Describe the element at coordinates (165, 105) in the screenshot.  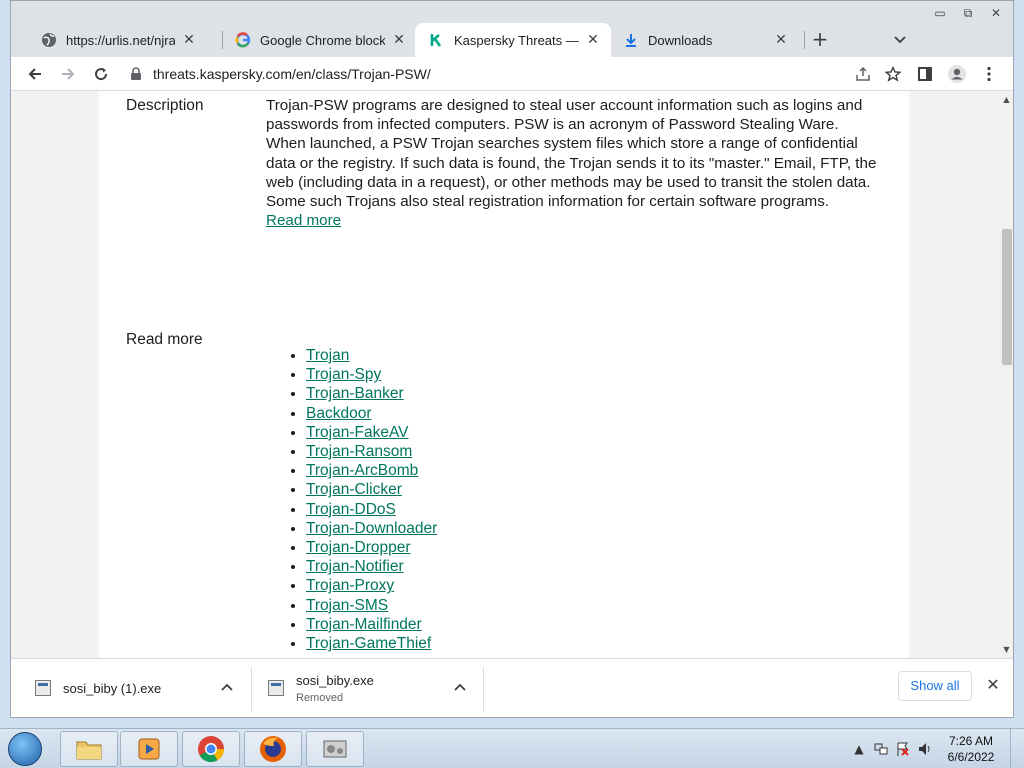
I see `description-label: Description` at that location.